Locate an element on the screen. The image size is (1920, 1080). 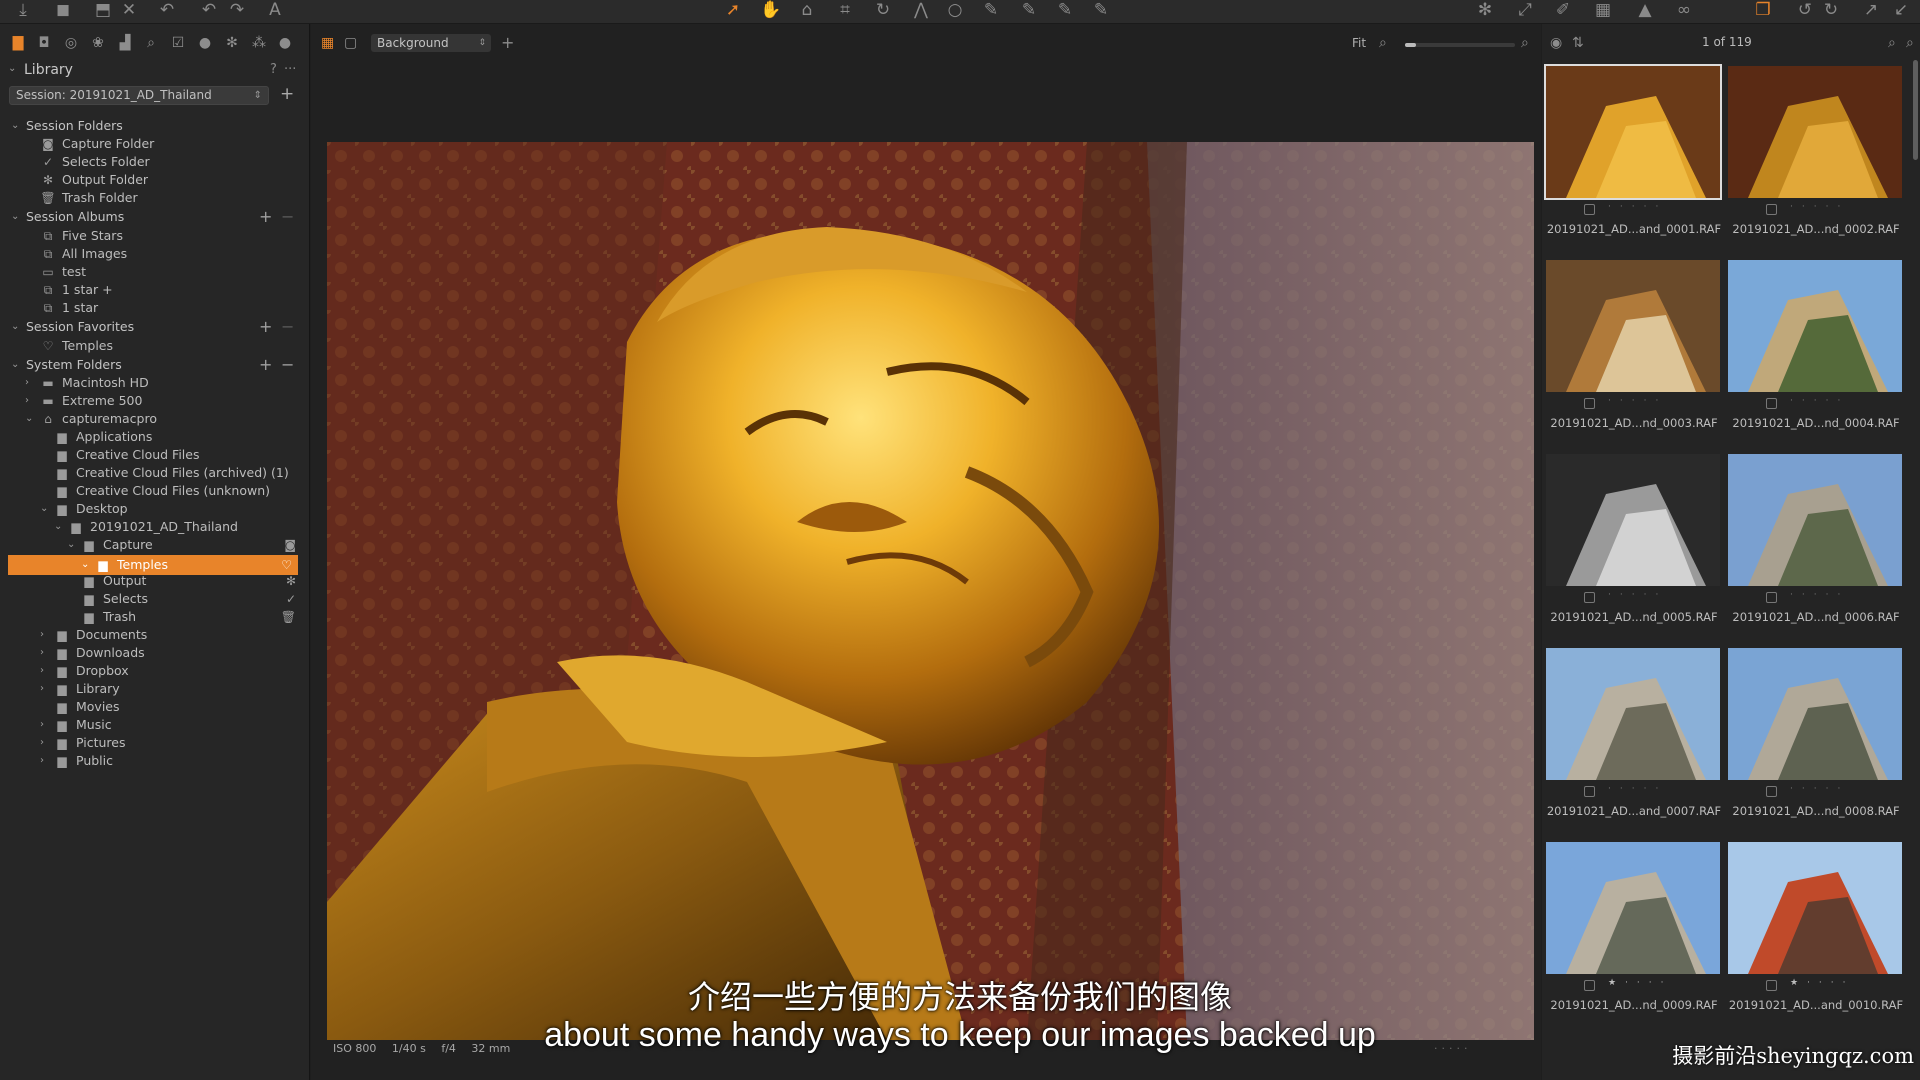
sidebar-item-trash-folder: 🗑 Trash Folder is located at coordinates (155, 198).